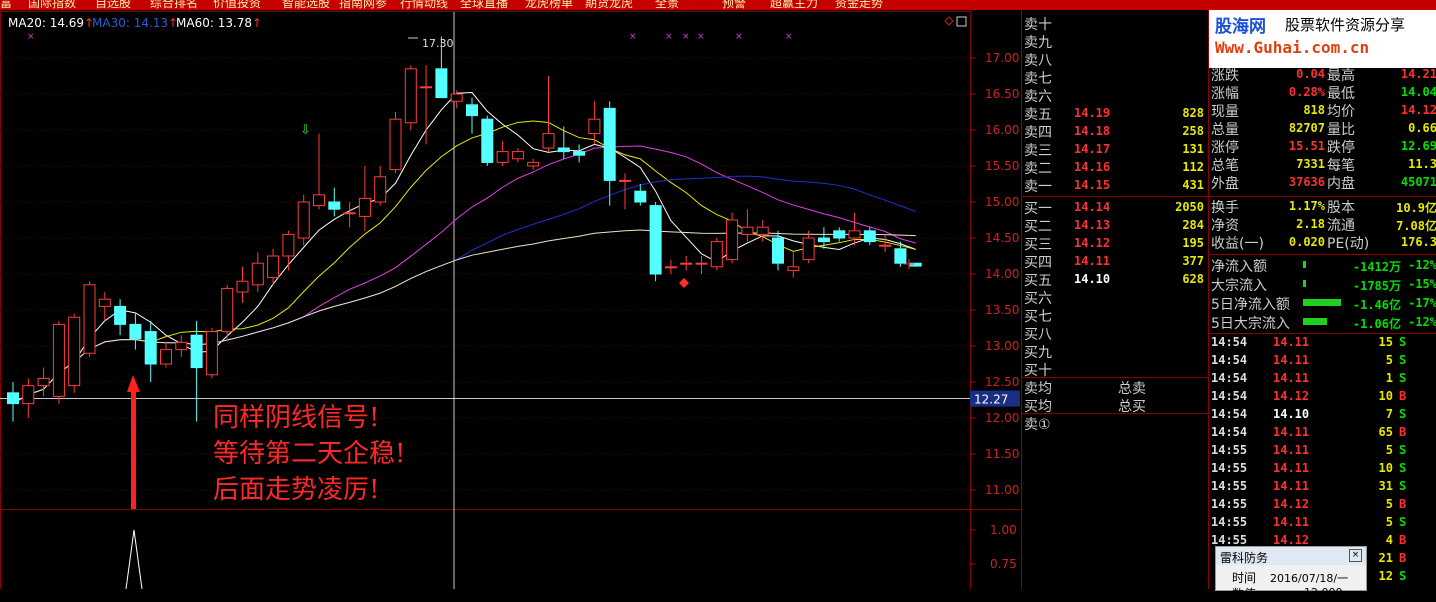  I want to click on annotation-text: 同样阴线信号!, so click(296, 418).